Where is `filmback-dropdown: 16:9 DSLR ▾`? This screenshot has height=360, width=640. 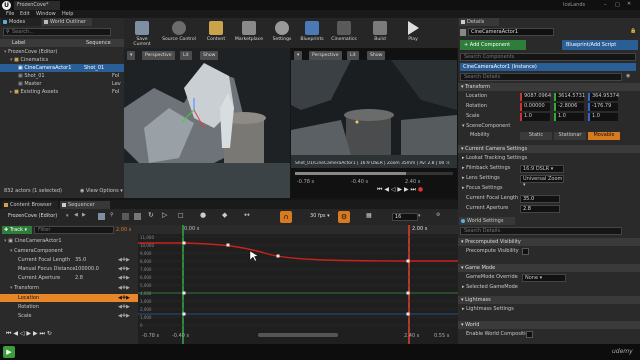
filmback-dropdown: 16:9 DSLR ▾ is located at coordinates (542, 169).